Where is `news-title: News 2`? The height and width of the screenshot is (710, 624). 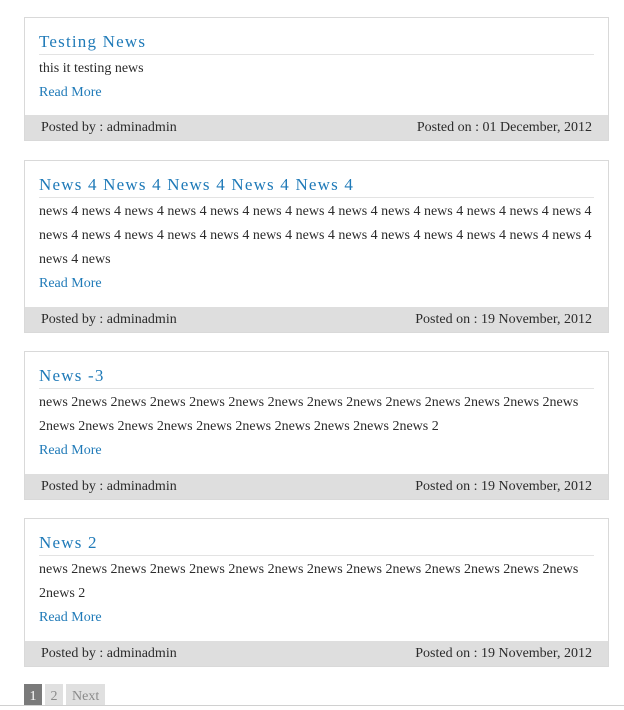 news-title: News 2 is located at coordinates (316, 544).